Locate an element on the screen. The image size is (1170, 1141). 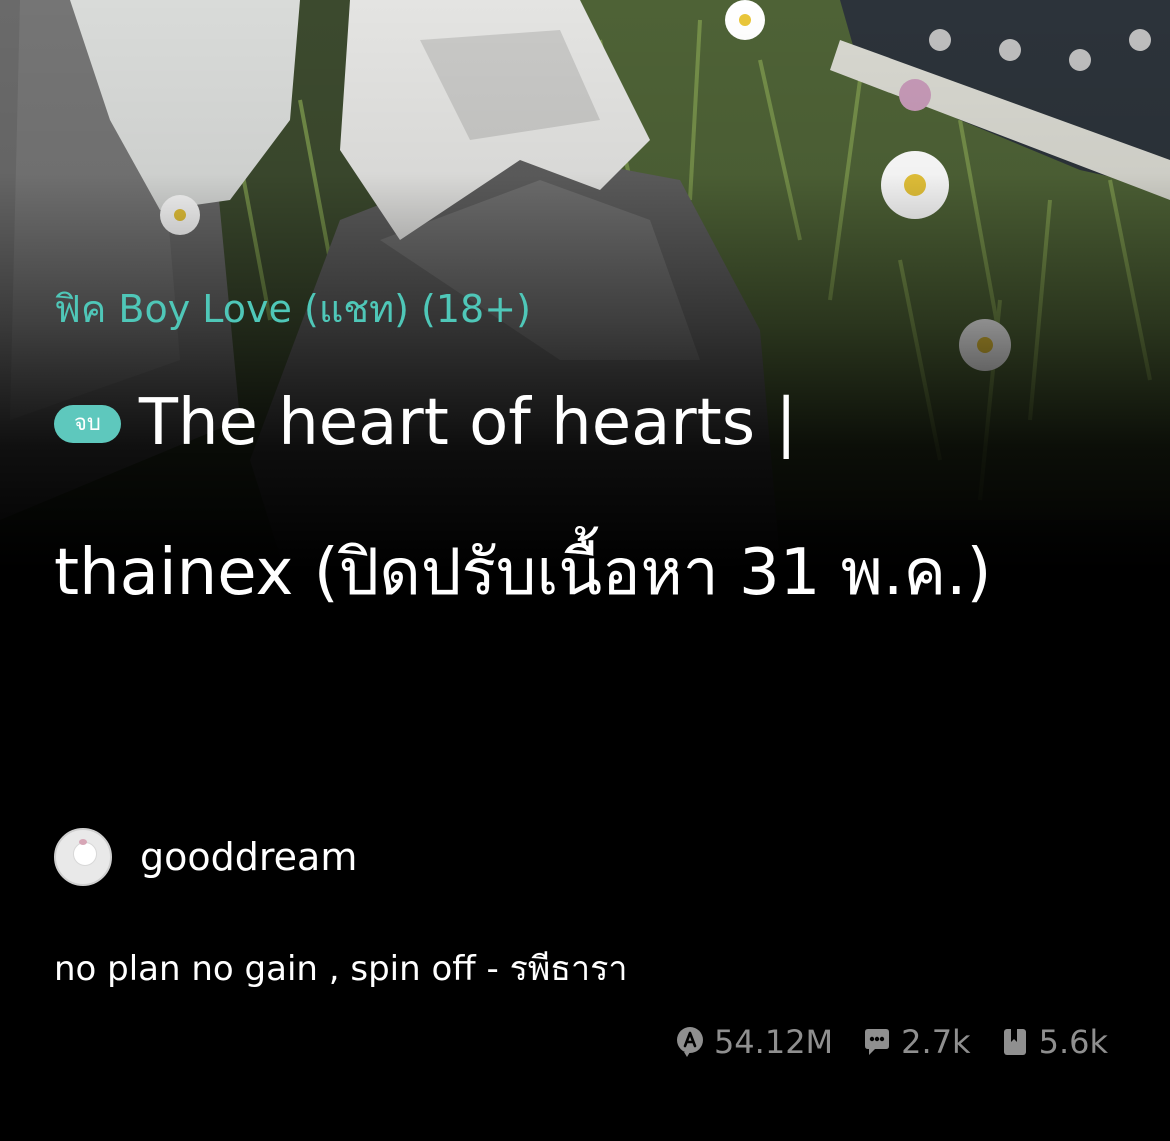
stat-views: 54.12M is located at coordinates (753, 1042).